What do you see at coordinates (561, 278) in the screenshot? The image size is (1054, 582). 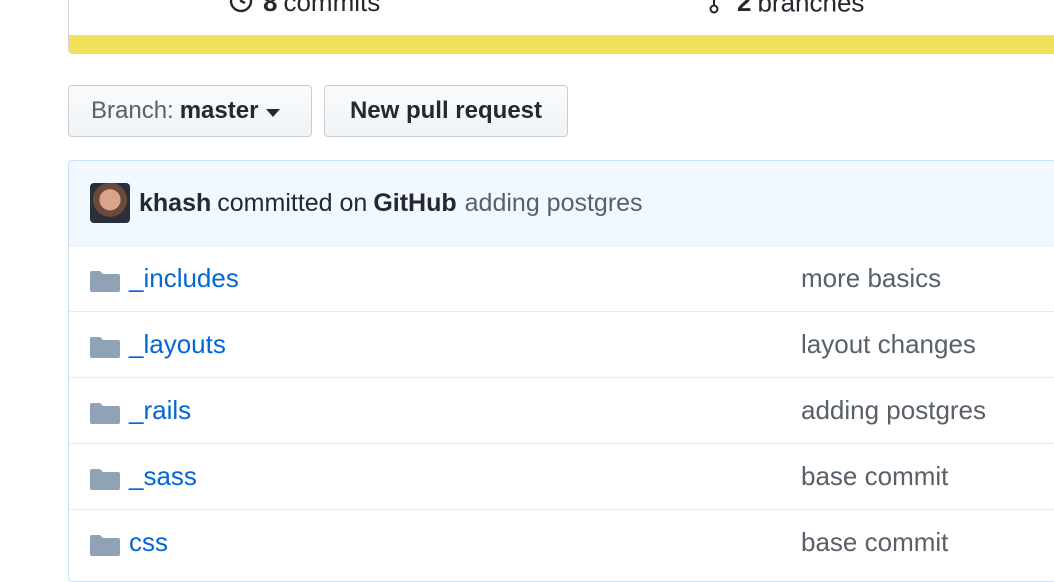 I see `file-row: _includes more basics` at bounding box center [561, 278].